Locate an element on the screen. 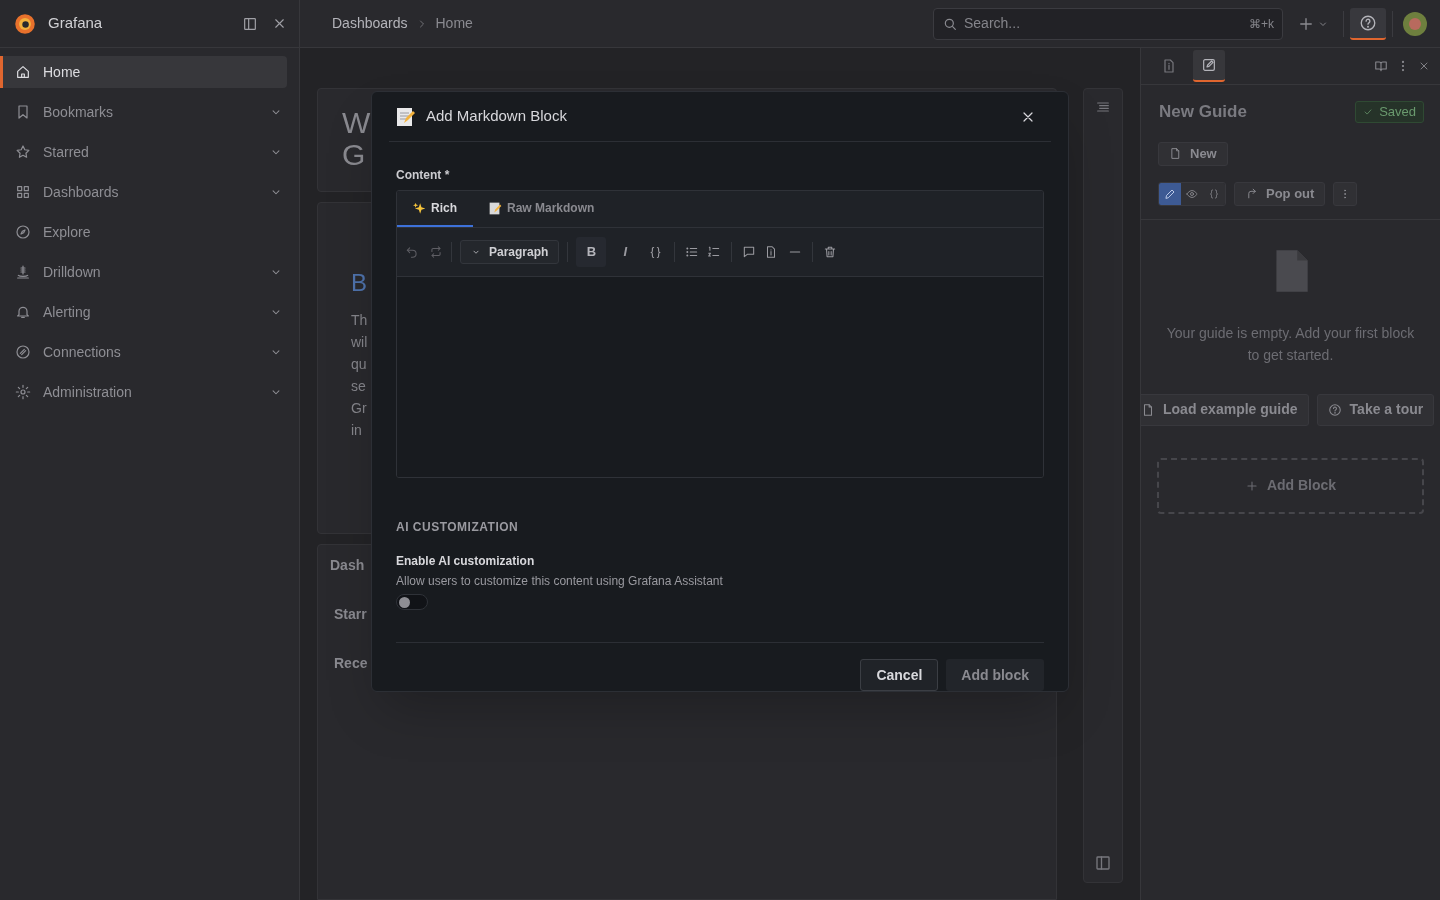 The image size is (1440, 900). panel-title: Dash is located at coordinates (347, 565).